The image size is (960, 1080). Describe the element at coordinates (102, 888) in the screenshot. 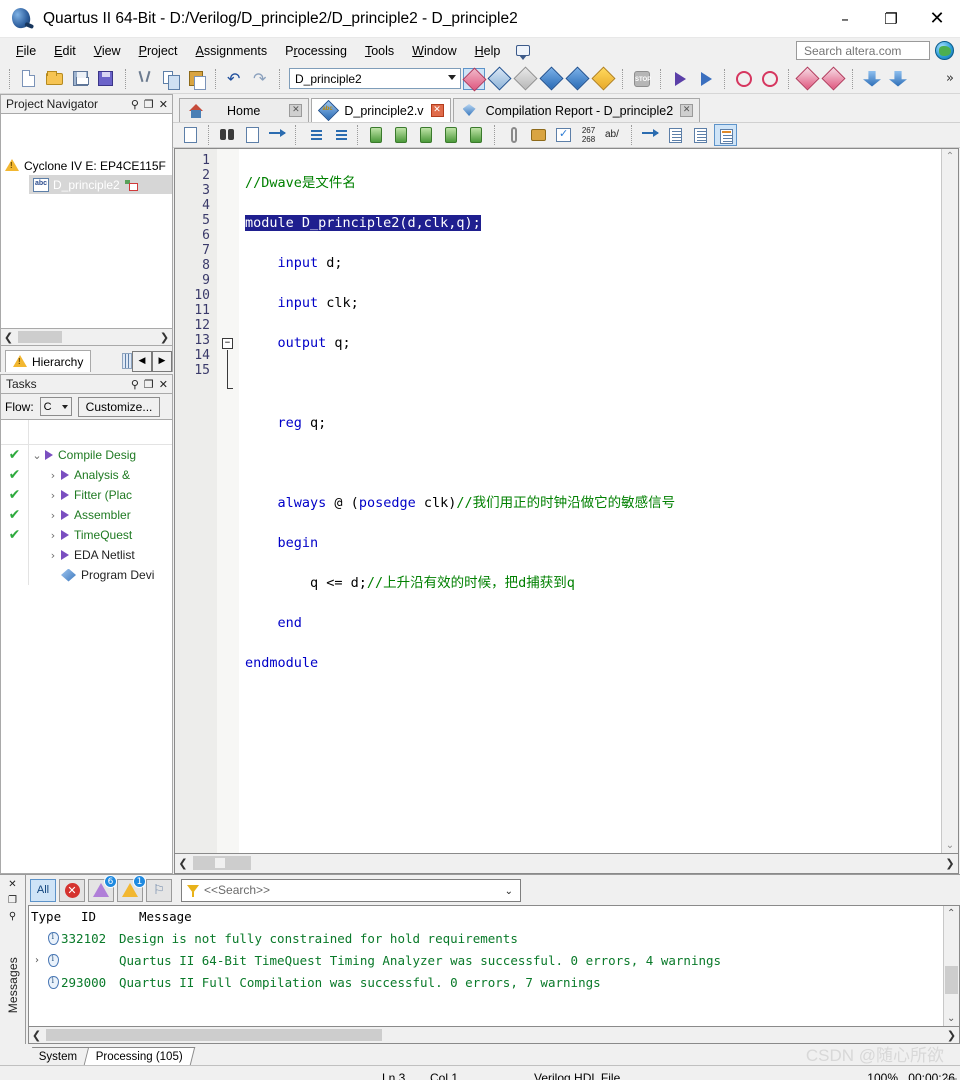

I see `filter-critical-warning-button: 6` at that location.